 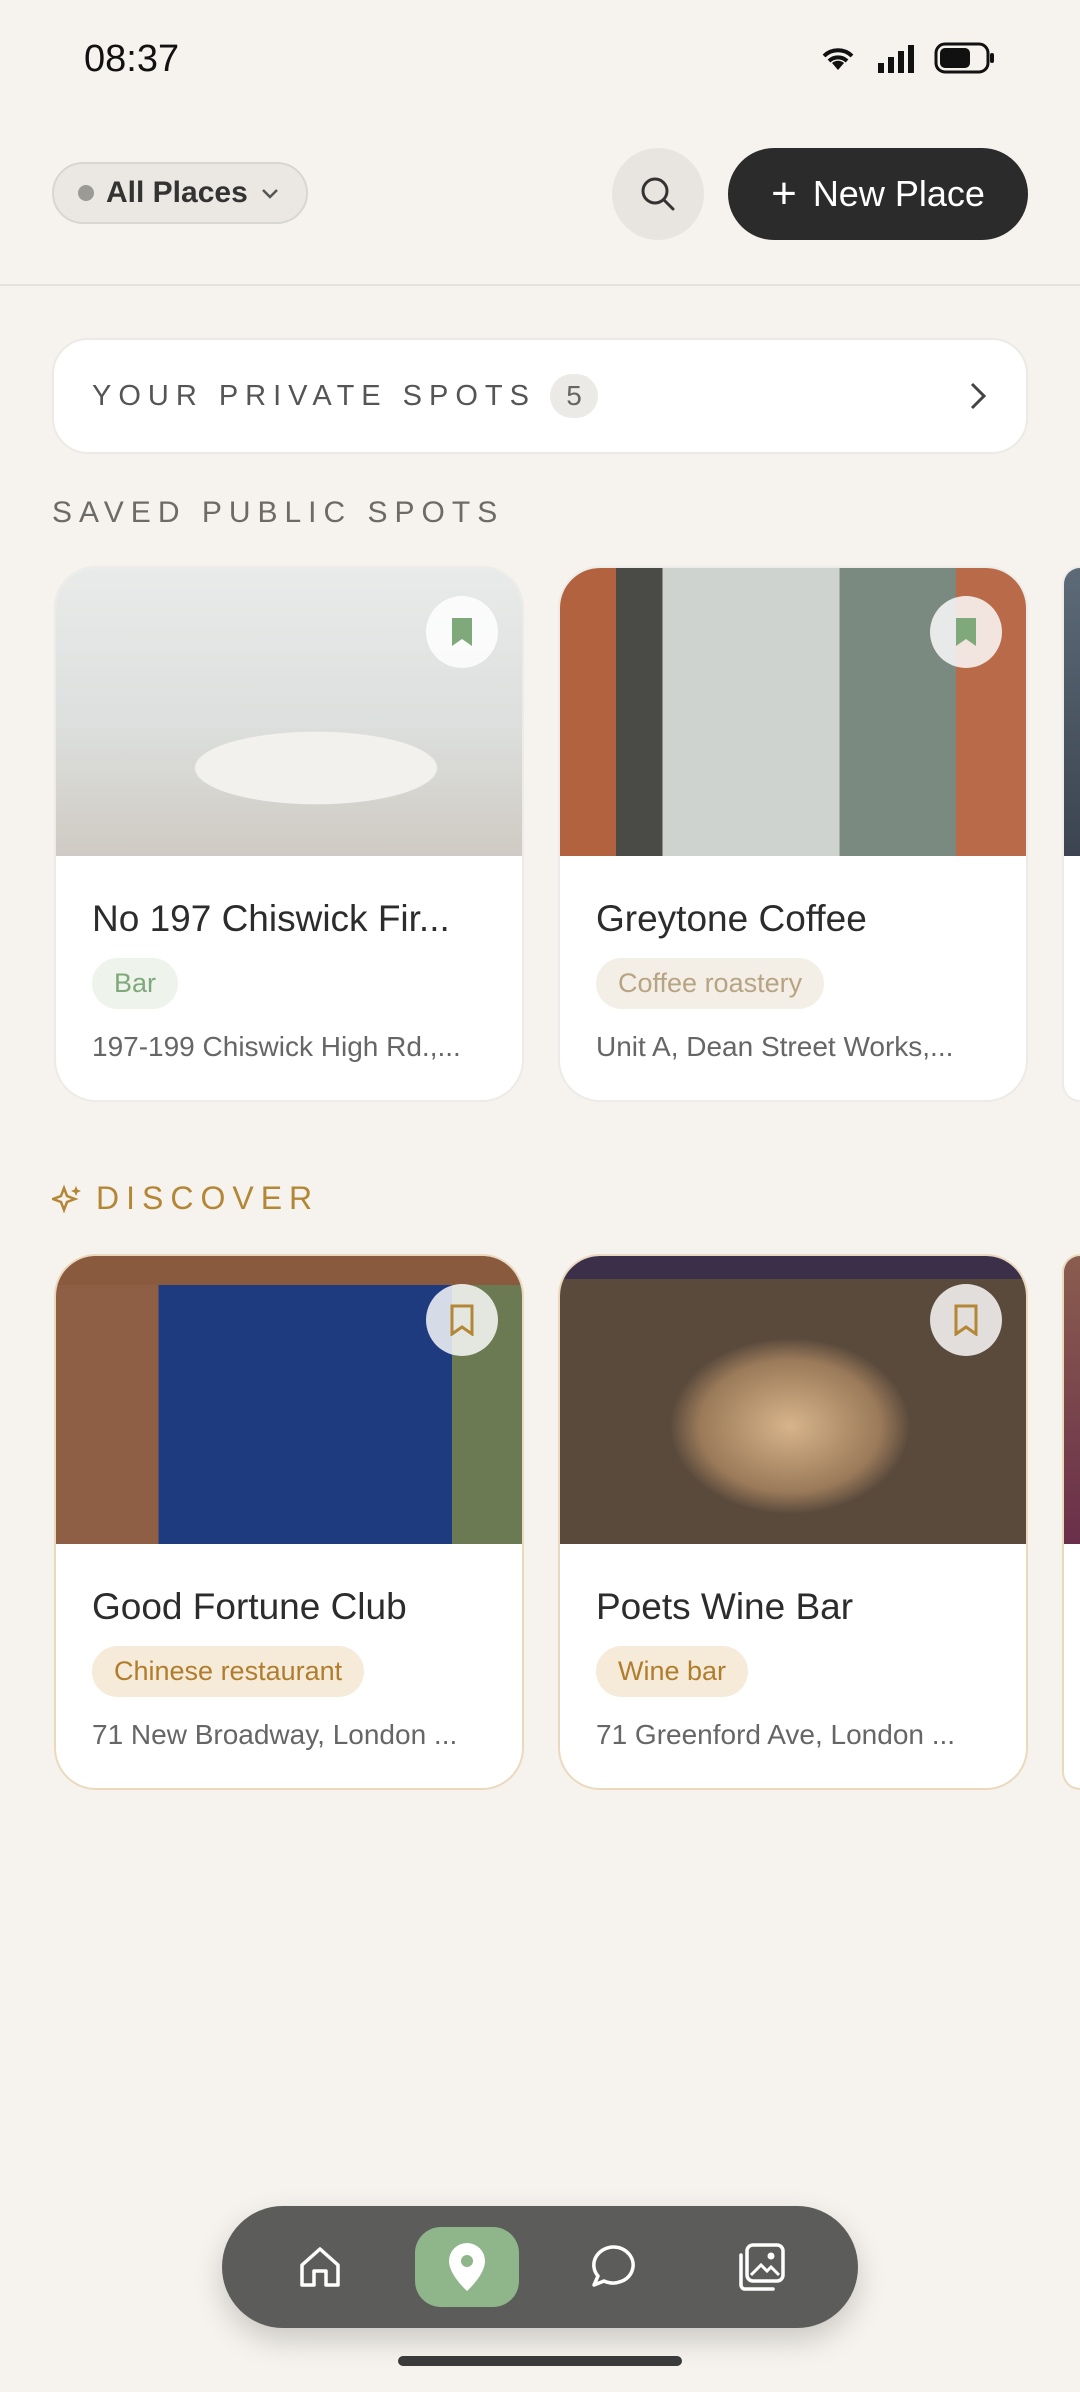 What do you see at coordinates (672, 1671) in the screenshot?
I see `place-tag: Wine bar` at bounding box center [672, 1671].